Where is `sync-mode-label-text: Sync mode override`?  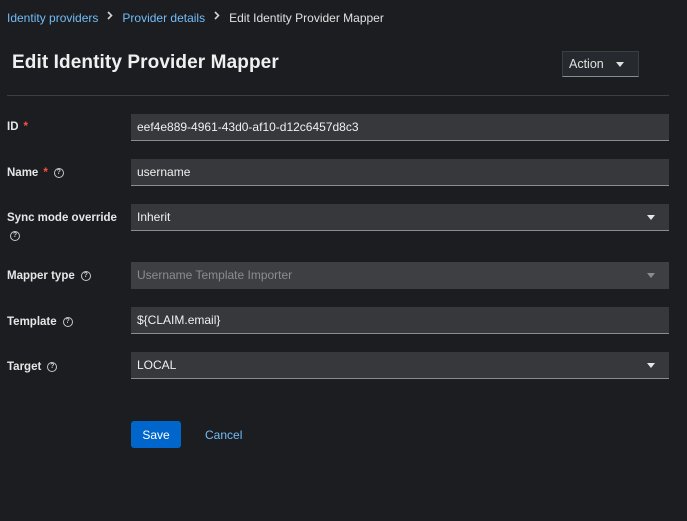 sync-mode-label-text: Sync mode override is located at coordinates (62, 218).